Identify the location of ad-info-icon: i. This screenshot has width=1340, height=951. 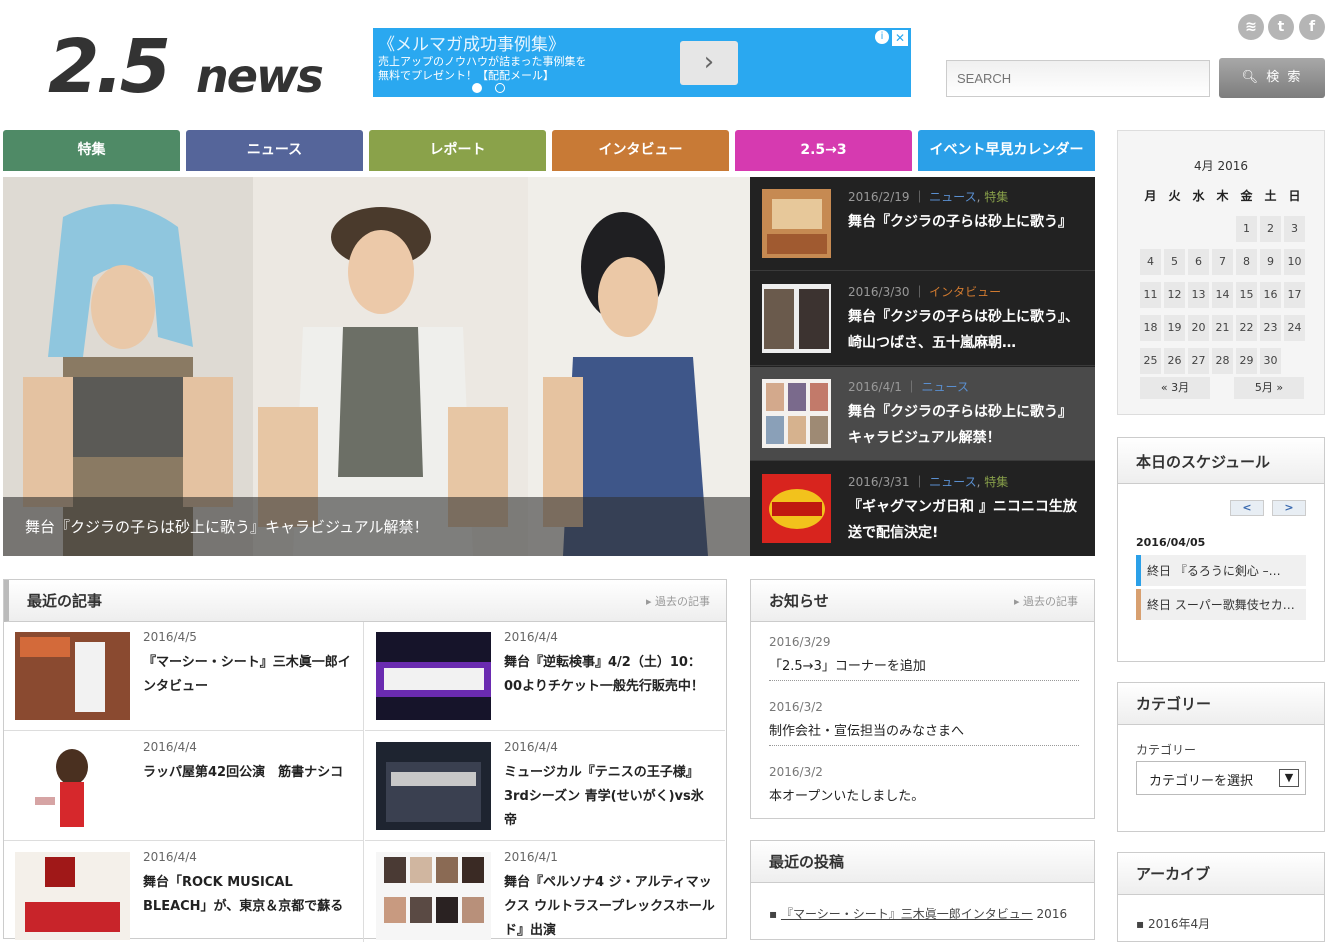
(882, 37).